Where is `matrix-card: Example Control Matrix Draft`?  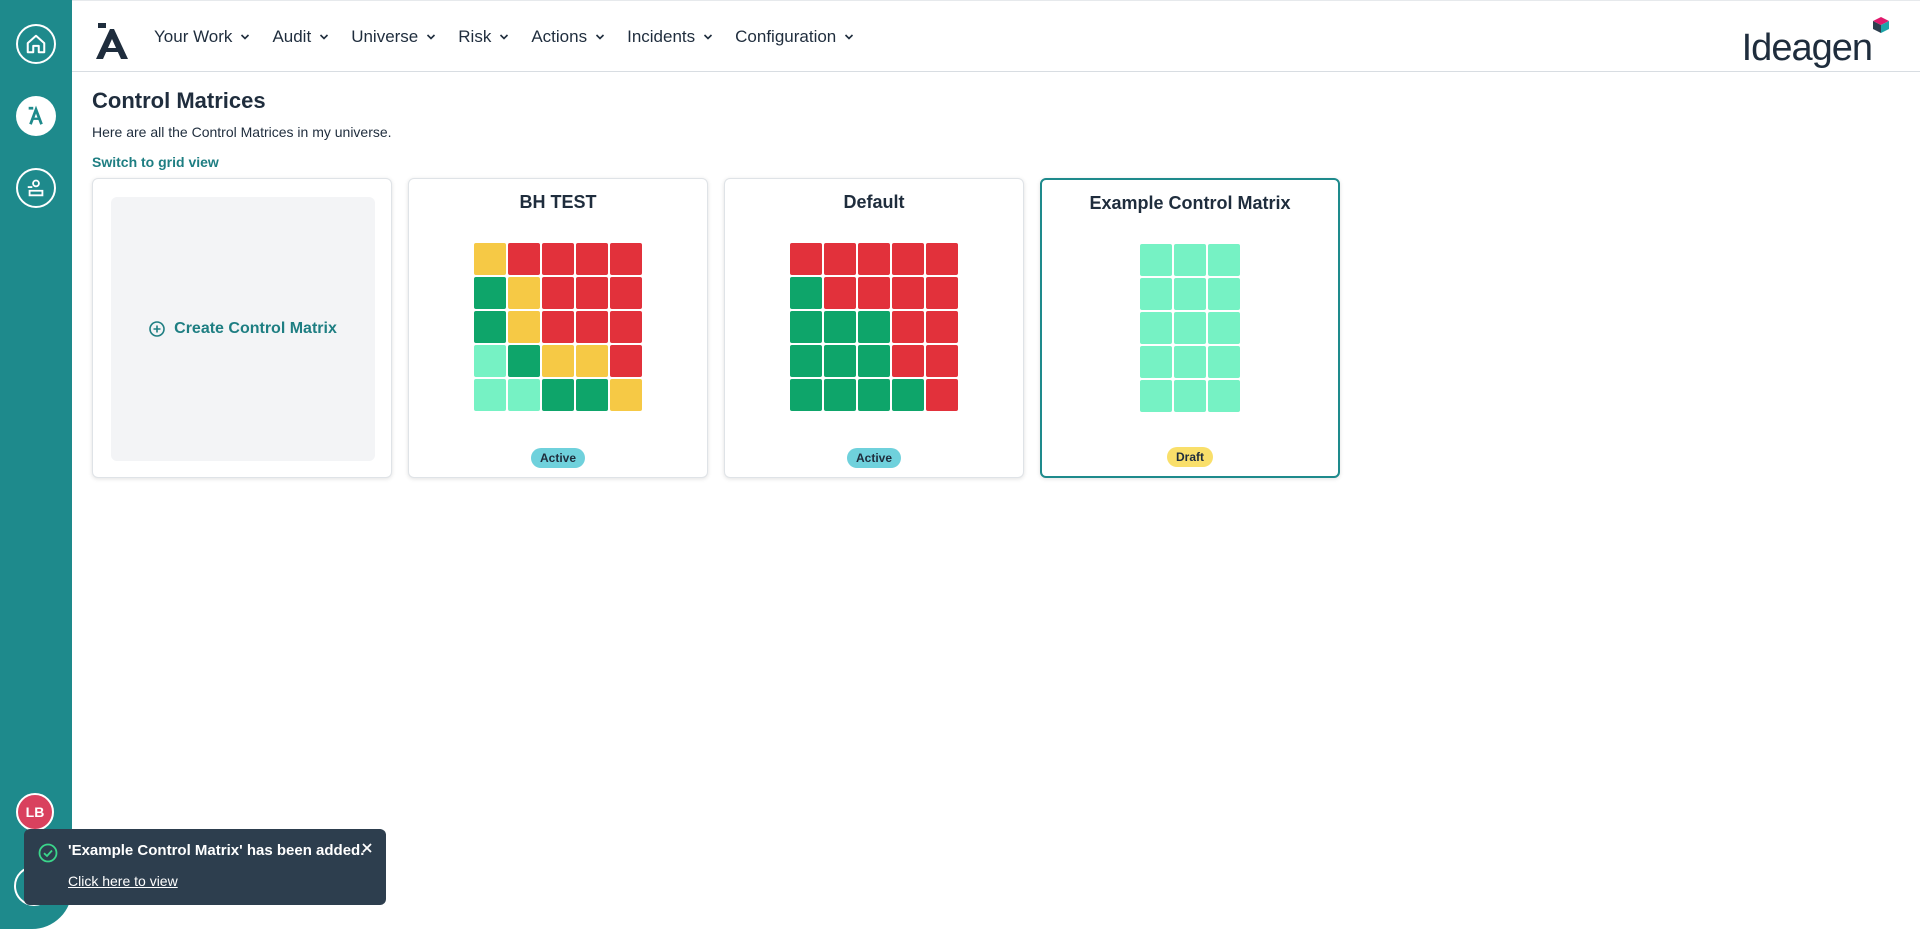 matrix-card: Example Control Matrix Draft is located at coordinates (1190, 328).